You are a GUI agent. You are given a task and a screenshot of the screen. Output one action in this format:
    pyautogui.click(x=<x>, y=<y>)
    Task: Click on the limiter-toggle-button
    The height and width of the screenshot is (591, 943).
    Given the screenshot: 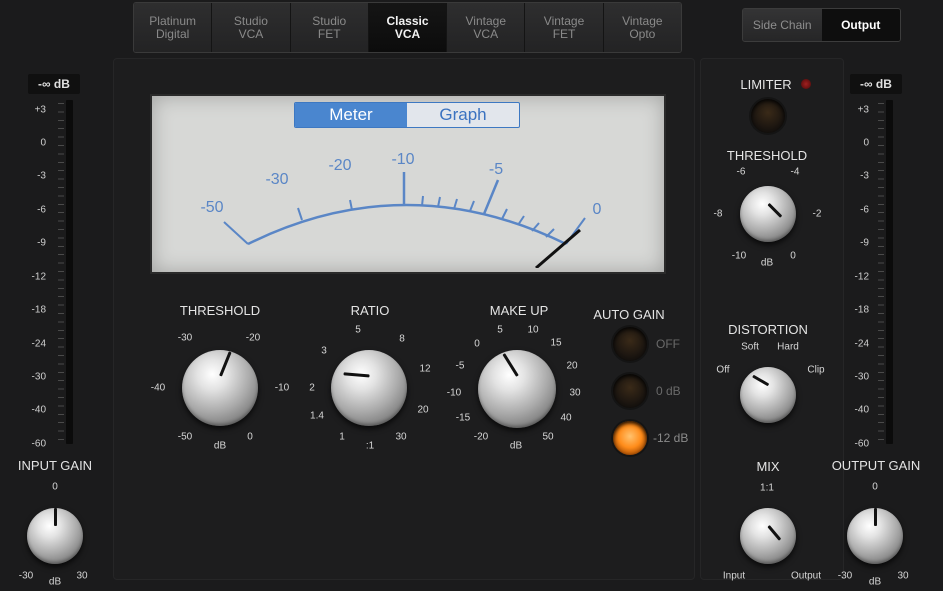 What is the action you would take?
    pyautogui.click(x=768, y=116)
    